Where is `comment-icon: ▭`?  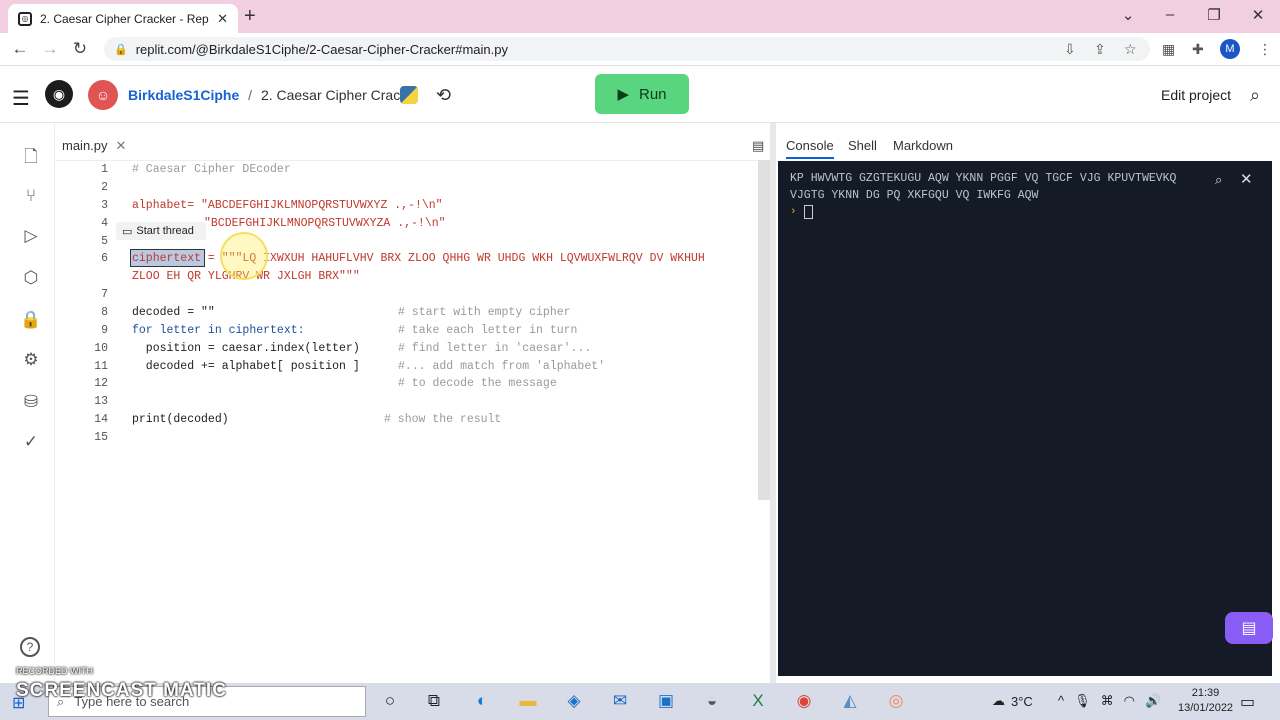
comment-icon: ▭ is located at coordinates (127, 231).